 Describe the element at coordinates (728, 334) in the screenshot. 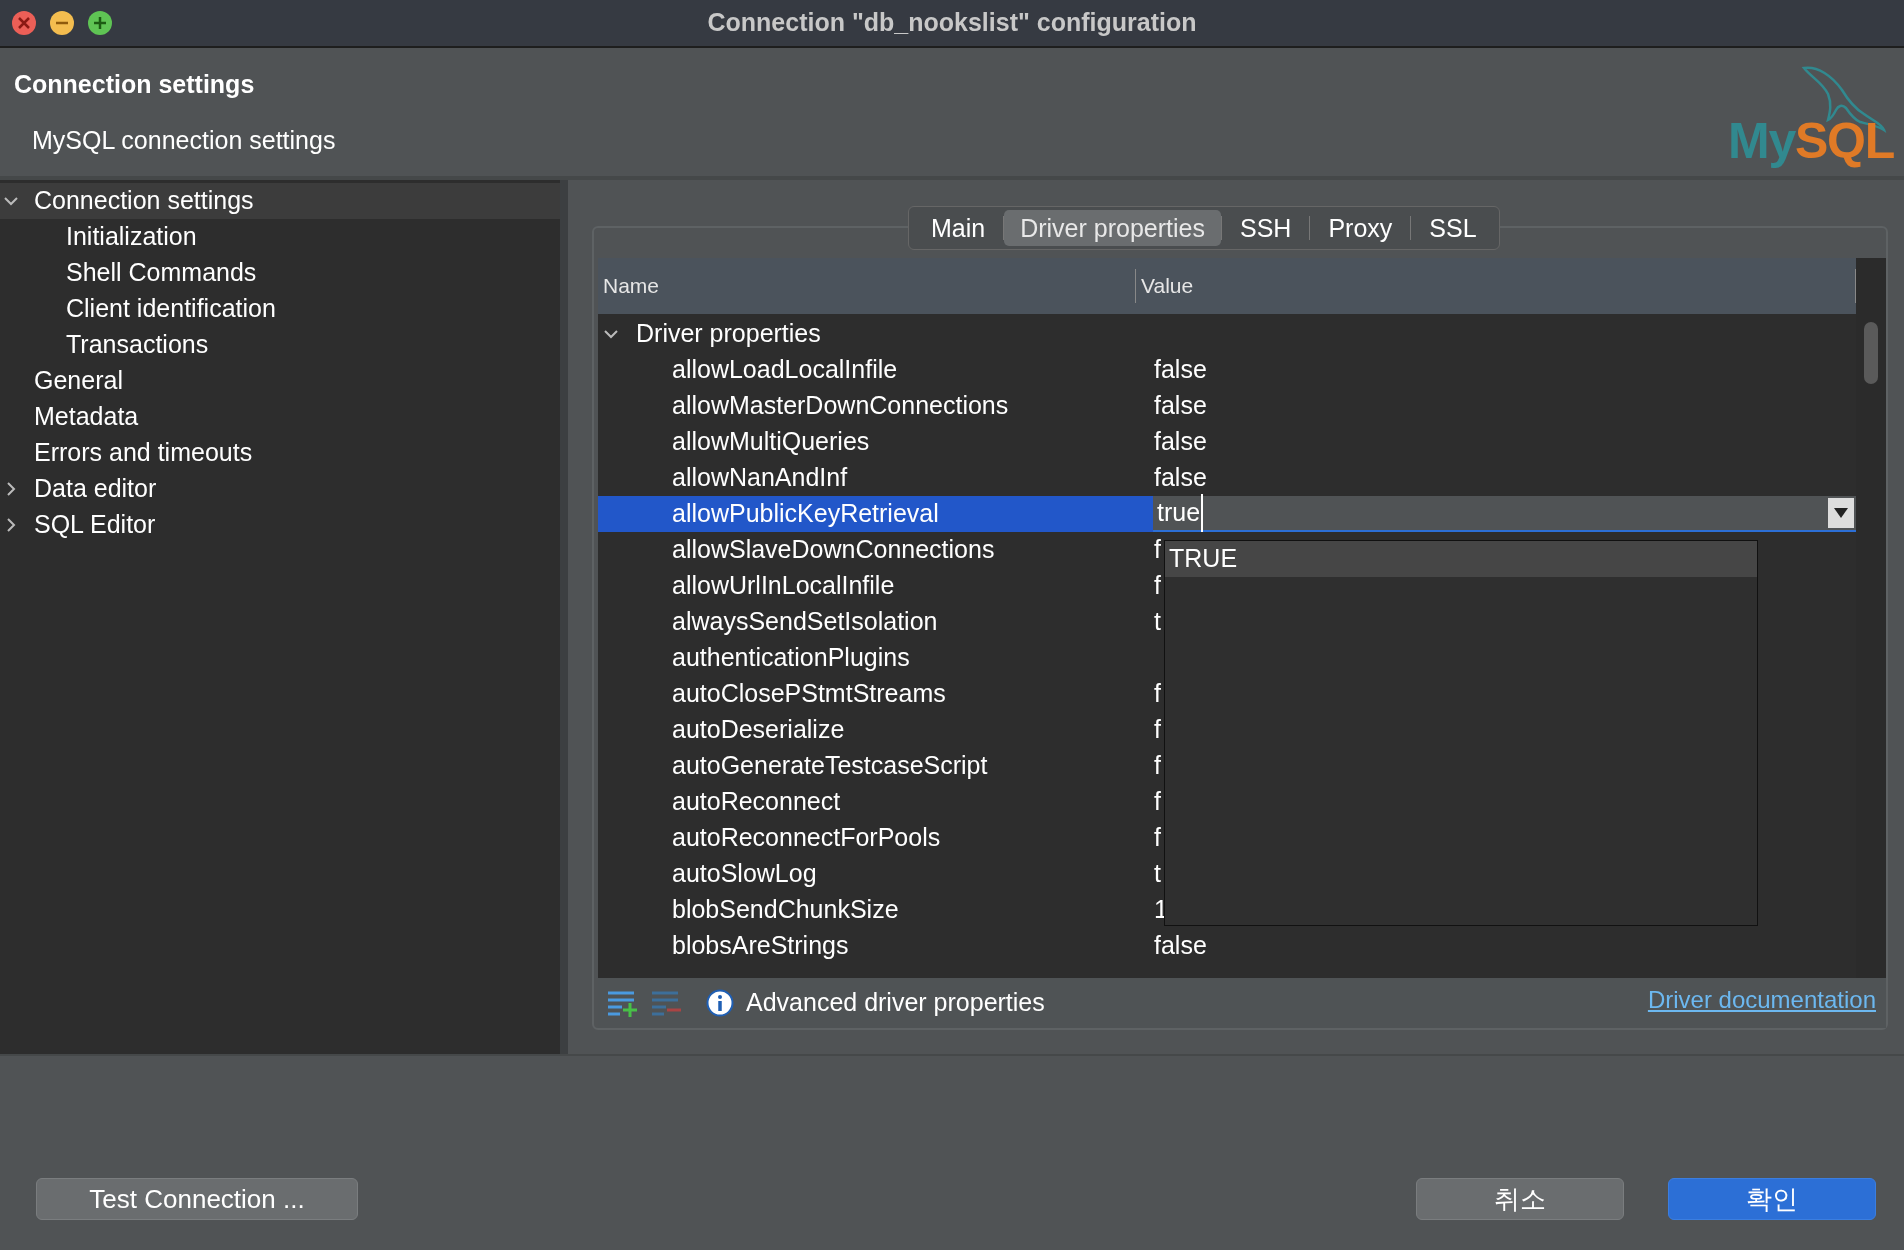

I see `group-row: Driver properties` at that location.